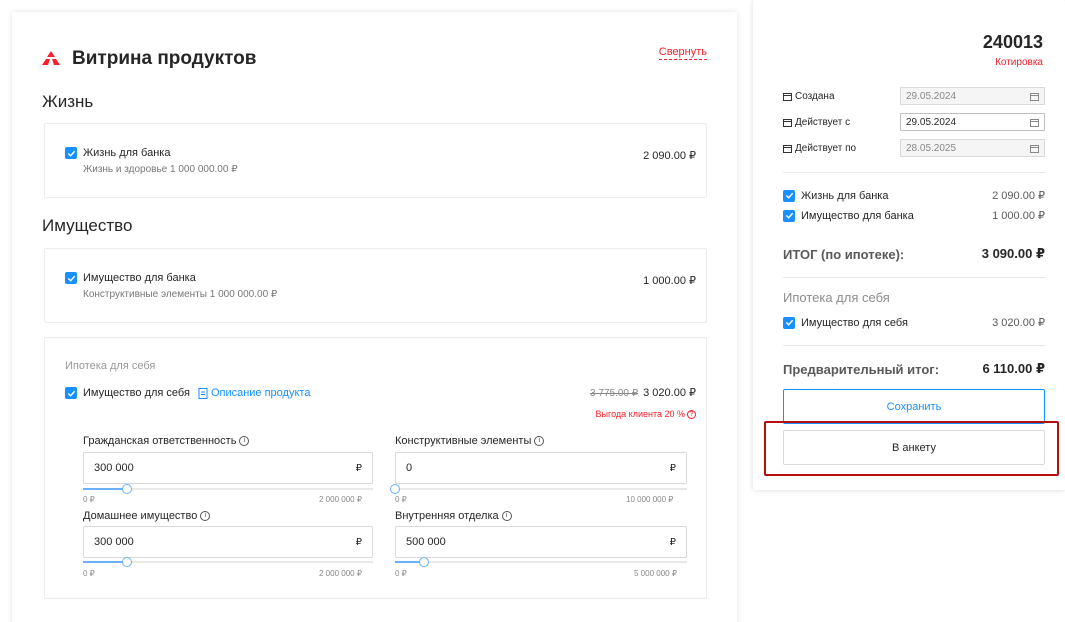  I want to click on field-label-structural: Конструктивные элементы i, so click(470, 441).